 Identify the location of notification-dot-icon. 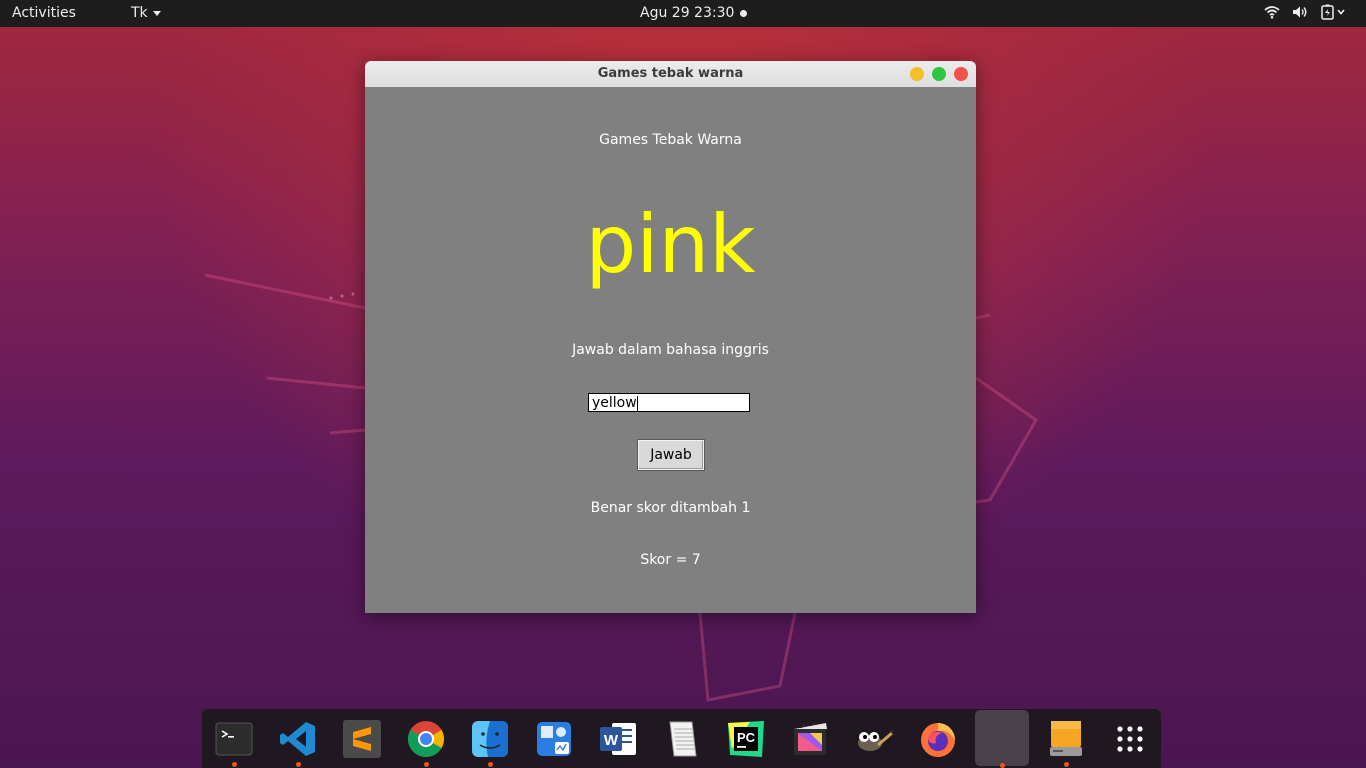
(743, 13).